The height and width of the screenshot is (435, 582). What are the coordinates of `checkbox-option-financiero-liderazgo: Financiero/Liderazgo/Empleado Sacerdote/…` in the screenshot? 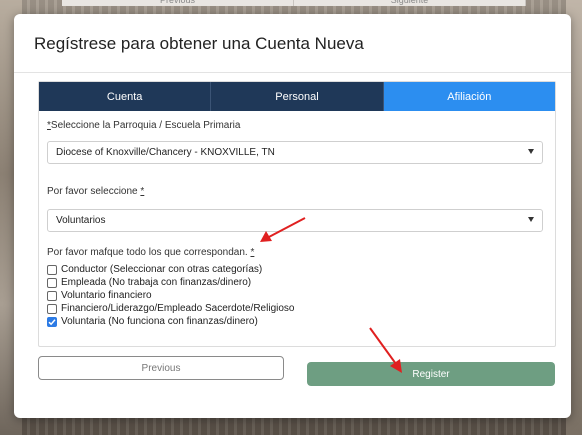 It's located at (170, 308).